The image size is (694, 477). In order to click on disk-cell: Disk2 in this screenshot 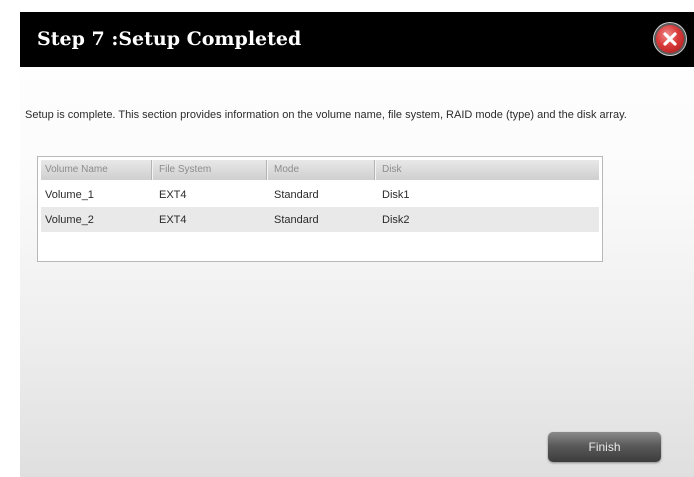, I will do `click(396, 220)`.